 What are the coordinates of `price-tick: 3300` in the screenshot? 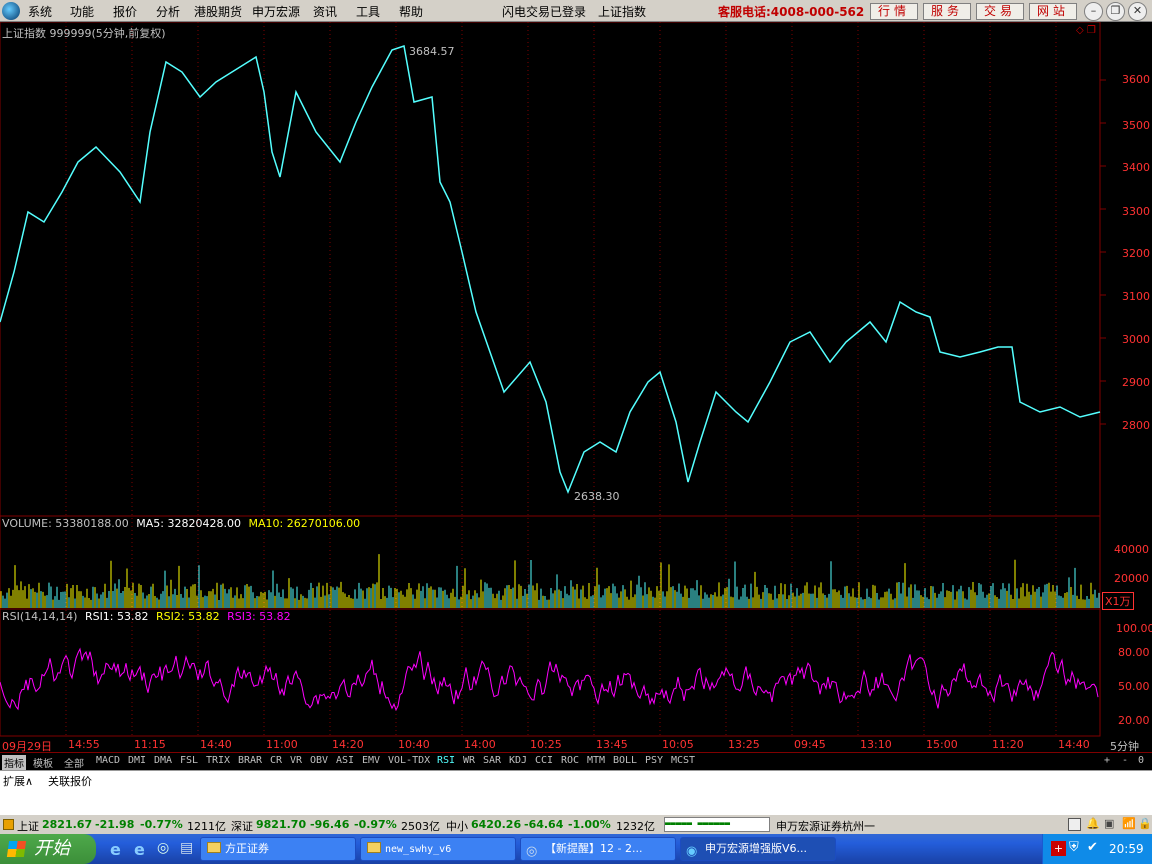 It's located at (1136, 211).